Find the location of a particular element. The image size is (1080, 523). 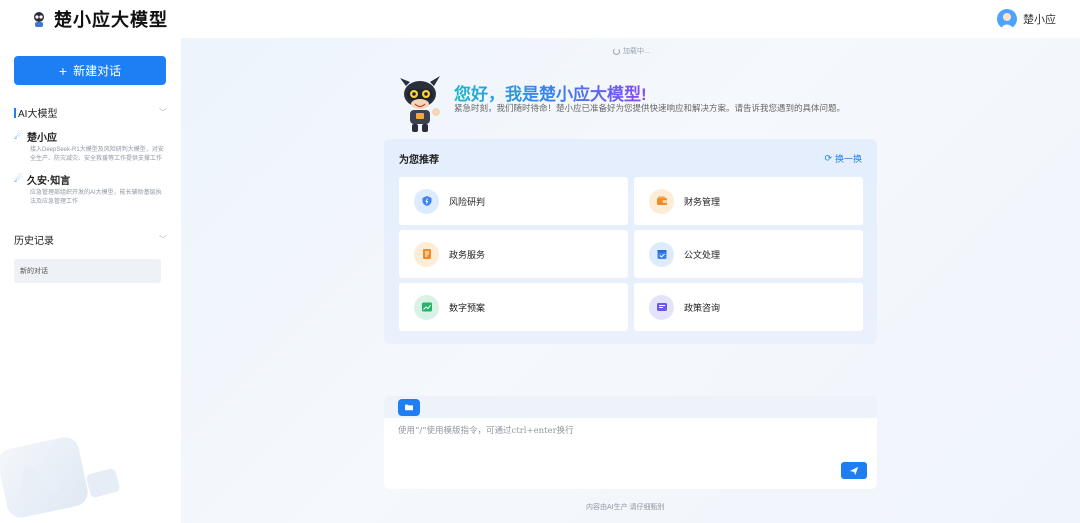

send-icon is located at coordinates (854, 470).